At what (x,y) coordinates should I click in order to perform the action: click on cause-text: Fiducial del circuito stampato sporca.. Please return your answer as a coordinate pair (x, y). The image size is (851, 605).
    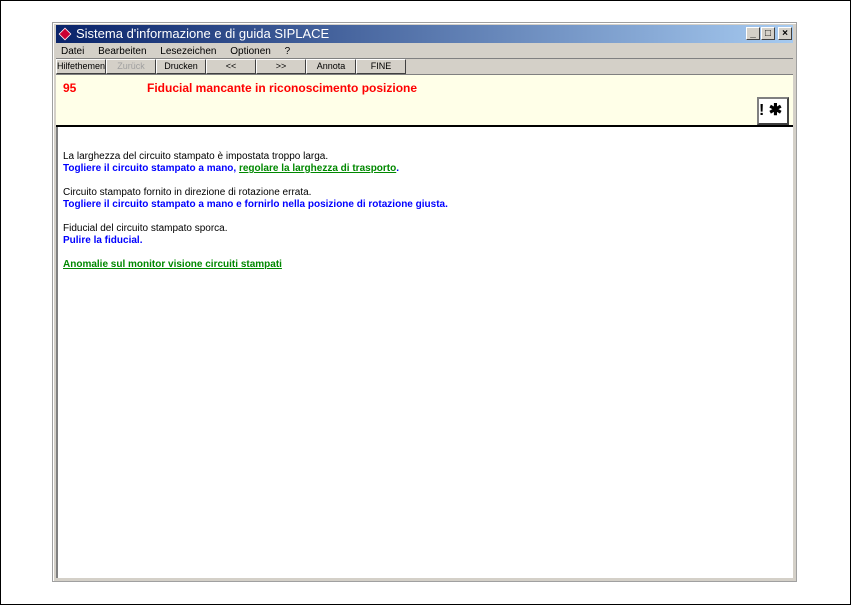
    Looking at the image, I should click on (145, 228).